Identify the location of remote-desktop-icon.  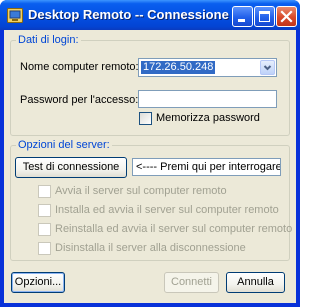
(15, 15).